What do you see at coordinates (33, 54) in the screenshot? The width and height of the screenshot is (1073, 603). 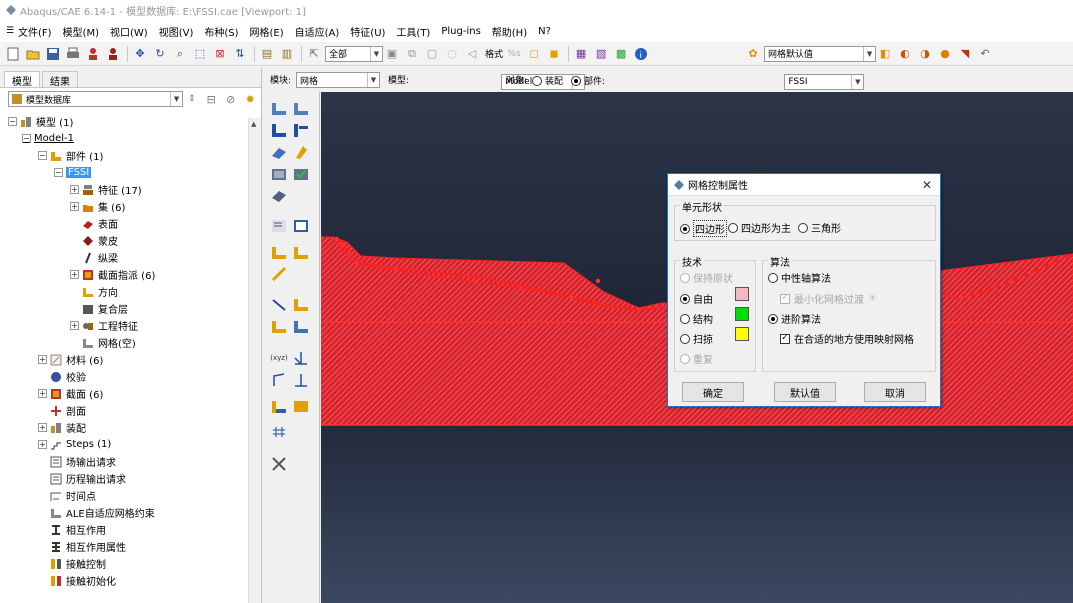 I see `open-folder-icon` at bounding box center [33, 54].